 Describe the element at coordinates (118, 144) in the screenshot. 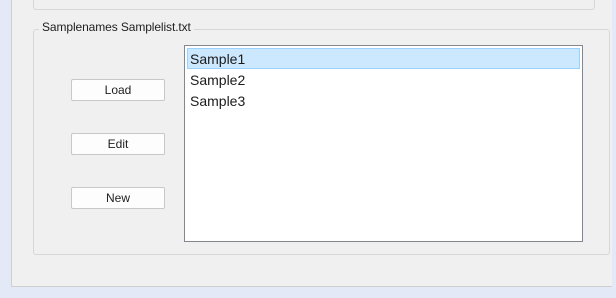

I see `edit-button: Edit` at that location.